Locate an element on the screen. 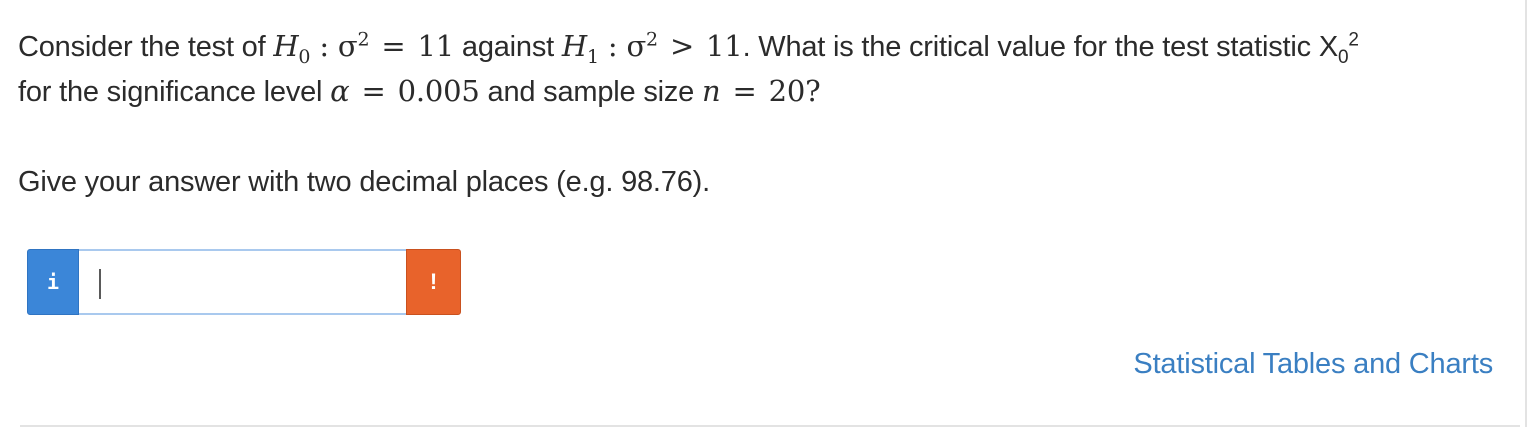 Image resolution: width=1527 pixels, height=427 pixels. answer-group: i ! is located at coordinates (244, 282).